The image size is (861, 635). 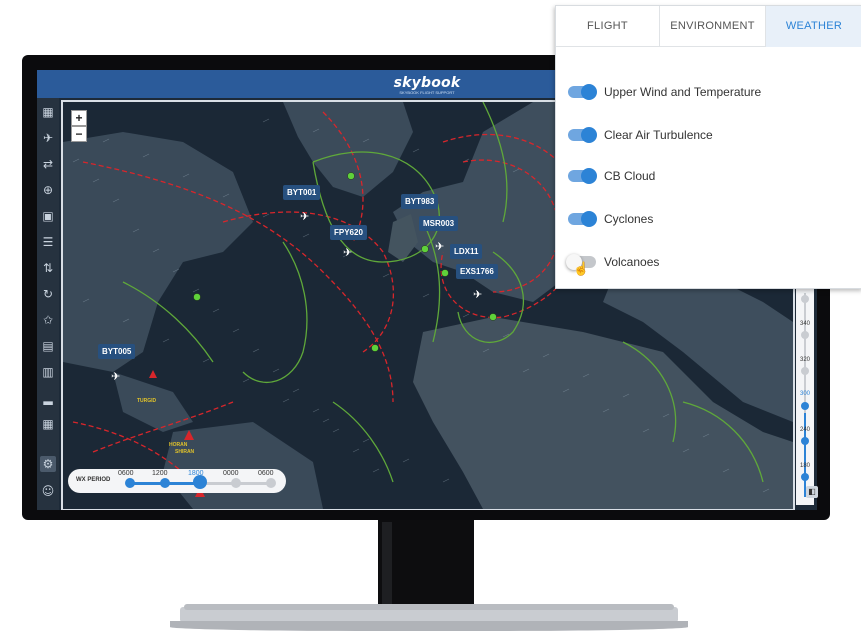 What do you see at coordinates (302, 192) in the screenshot?
I see `flight-label-byt001: BYT001` at bounding box center [302, 192].